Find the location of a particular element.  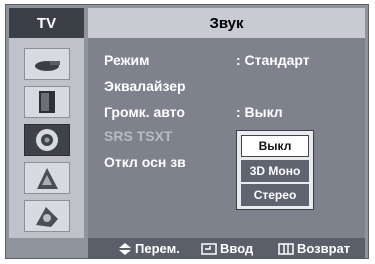

menu-item-label: Режим is located at coordinates (127, 60).